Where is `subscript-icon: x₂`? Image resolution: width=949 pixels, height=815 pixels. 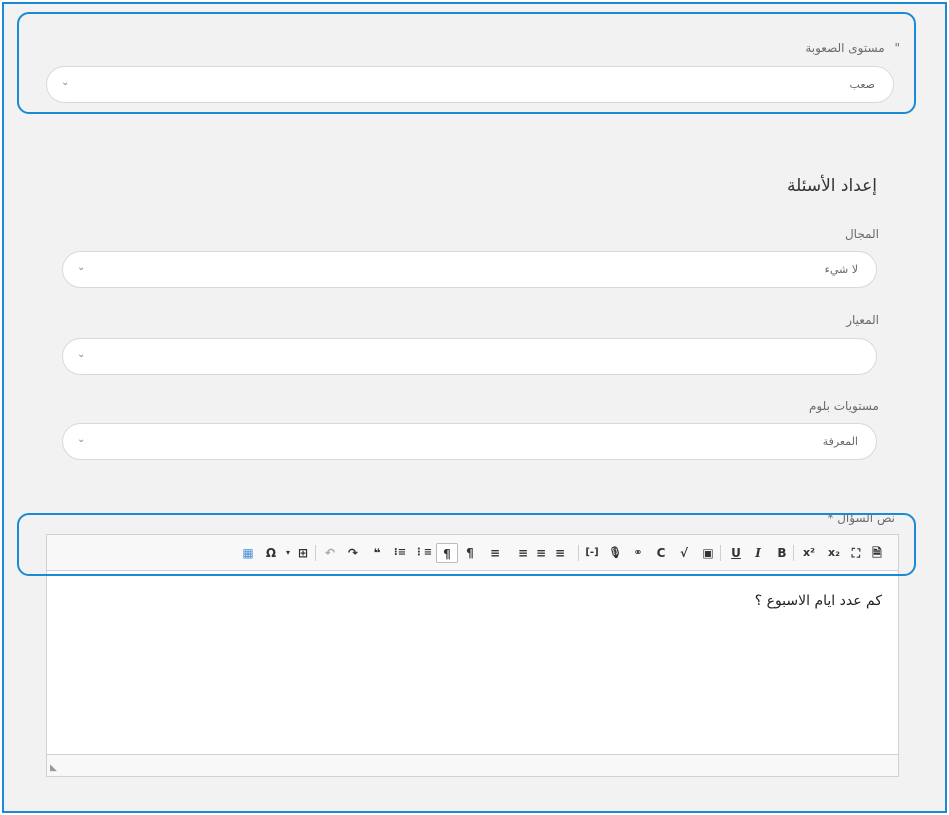
subscript-icon: x₂ is located at coordinates (834, 553).